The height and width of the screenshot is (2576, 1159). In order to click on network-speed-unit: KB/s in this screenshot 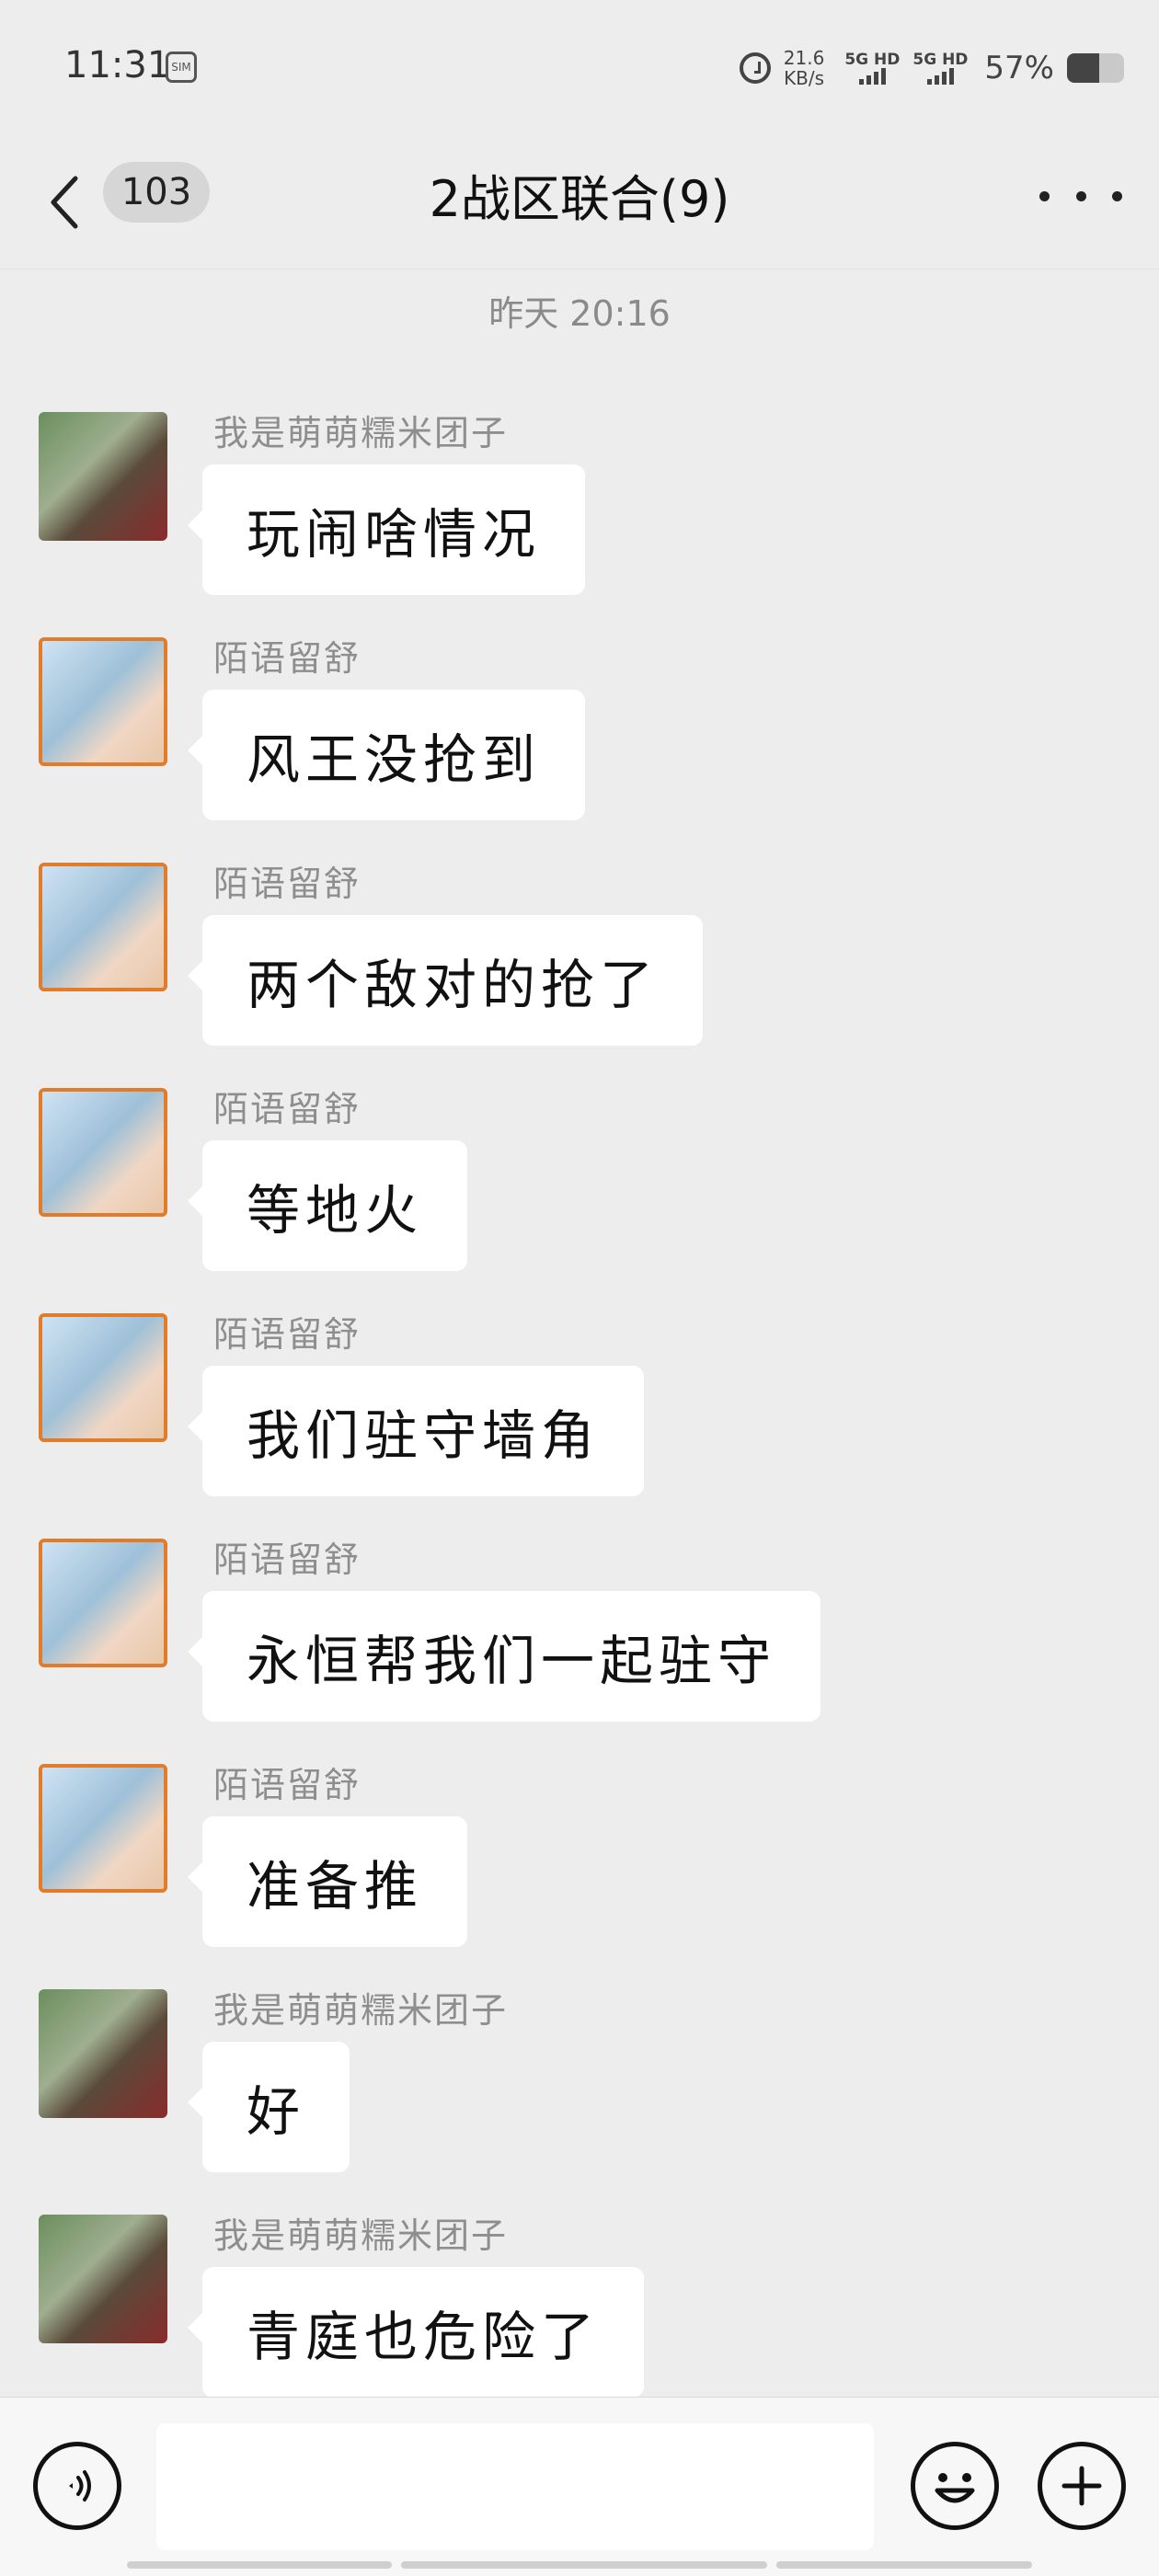, I will do `click(804, 78)`.